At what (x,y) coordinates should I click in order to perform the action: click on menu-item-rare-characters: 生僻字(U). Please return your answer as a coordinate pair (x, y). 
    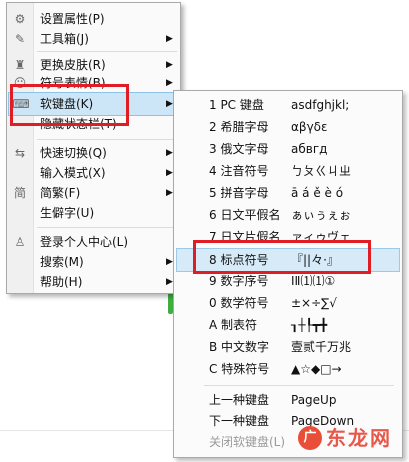
    Looking at the image, I should click on (94, 213).